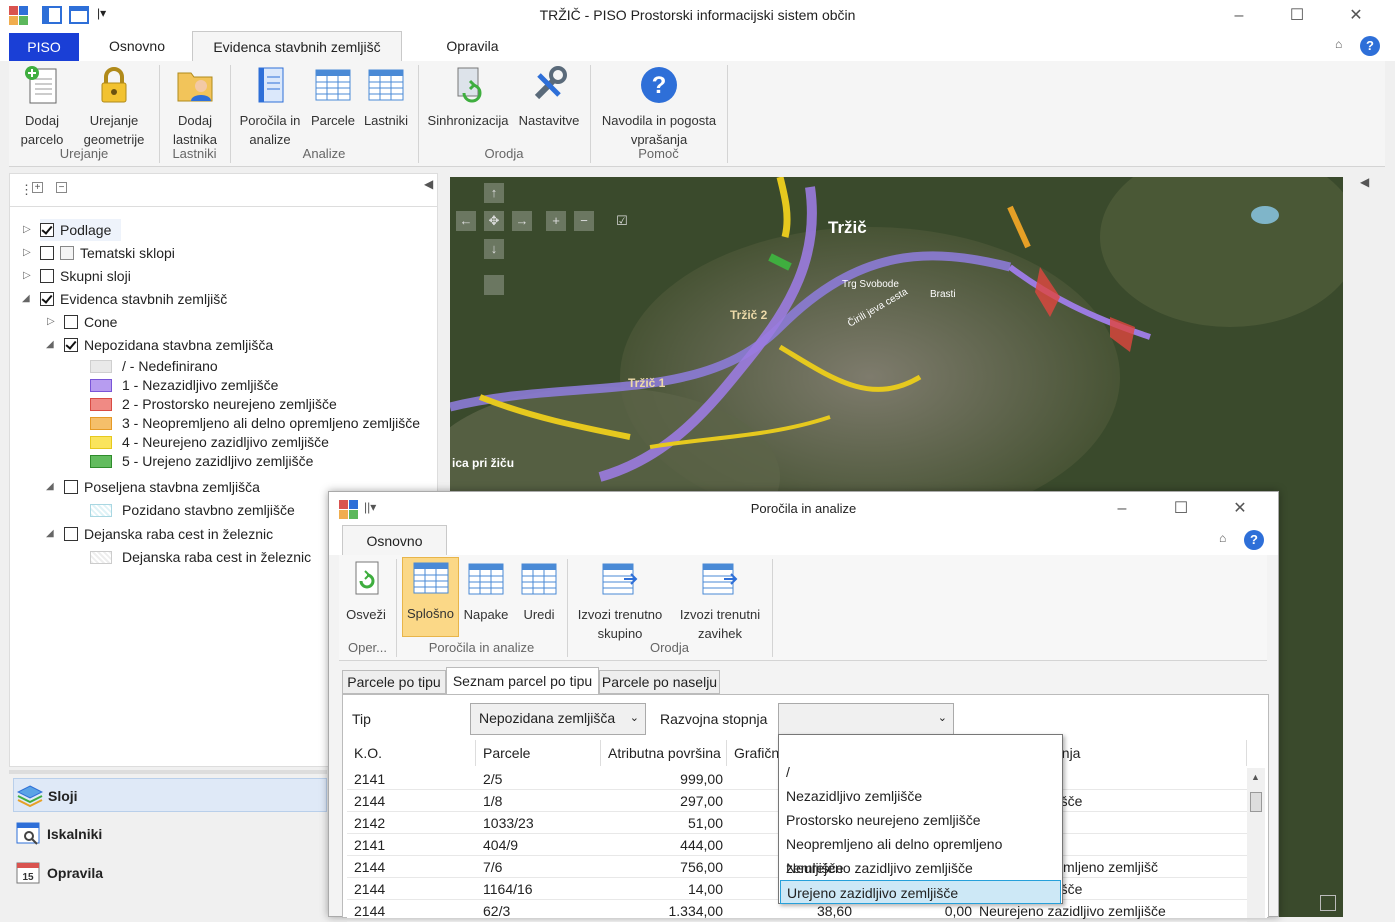  Describe the element at coordinates (556, 221) in the screenshot. I see `zoom-in-icon: +` at that location.